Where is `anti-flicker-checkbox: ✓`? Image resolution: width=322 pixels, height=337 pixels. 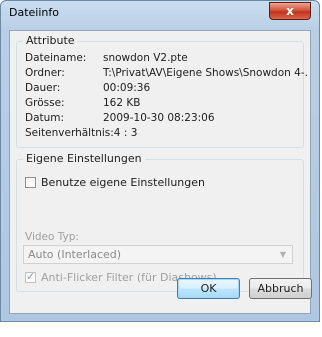 anti-flicker-checkbox: ✓ is located at coordinates (30, 276).